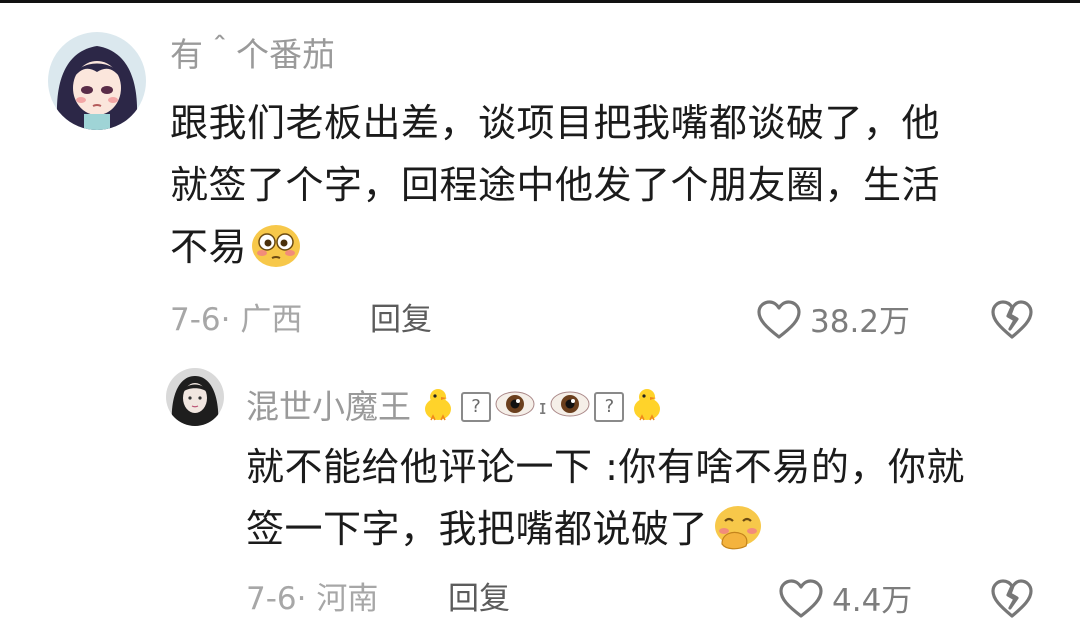 The height and width of the screenshot is (624, 1080). I want to click on username-decoration: ? ɪ ?, so click(542, 406).